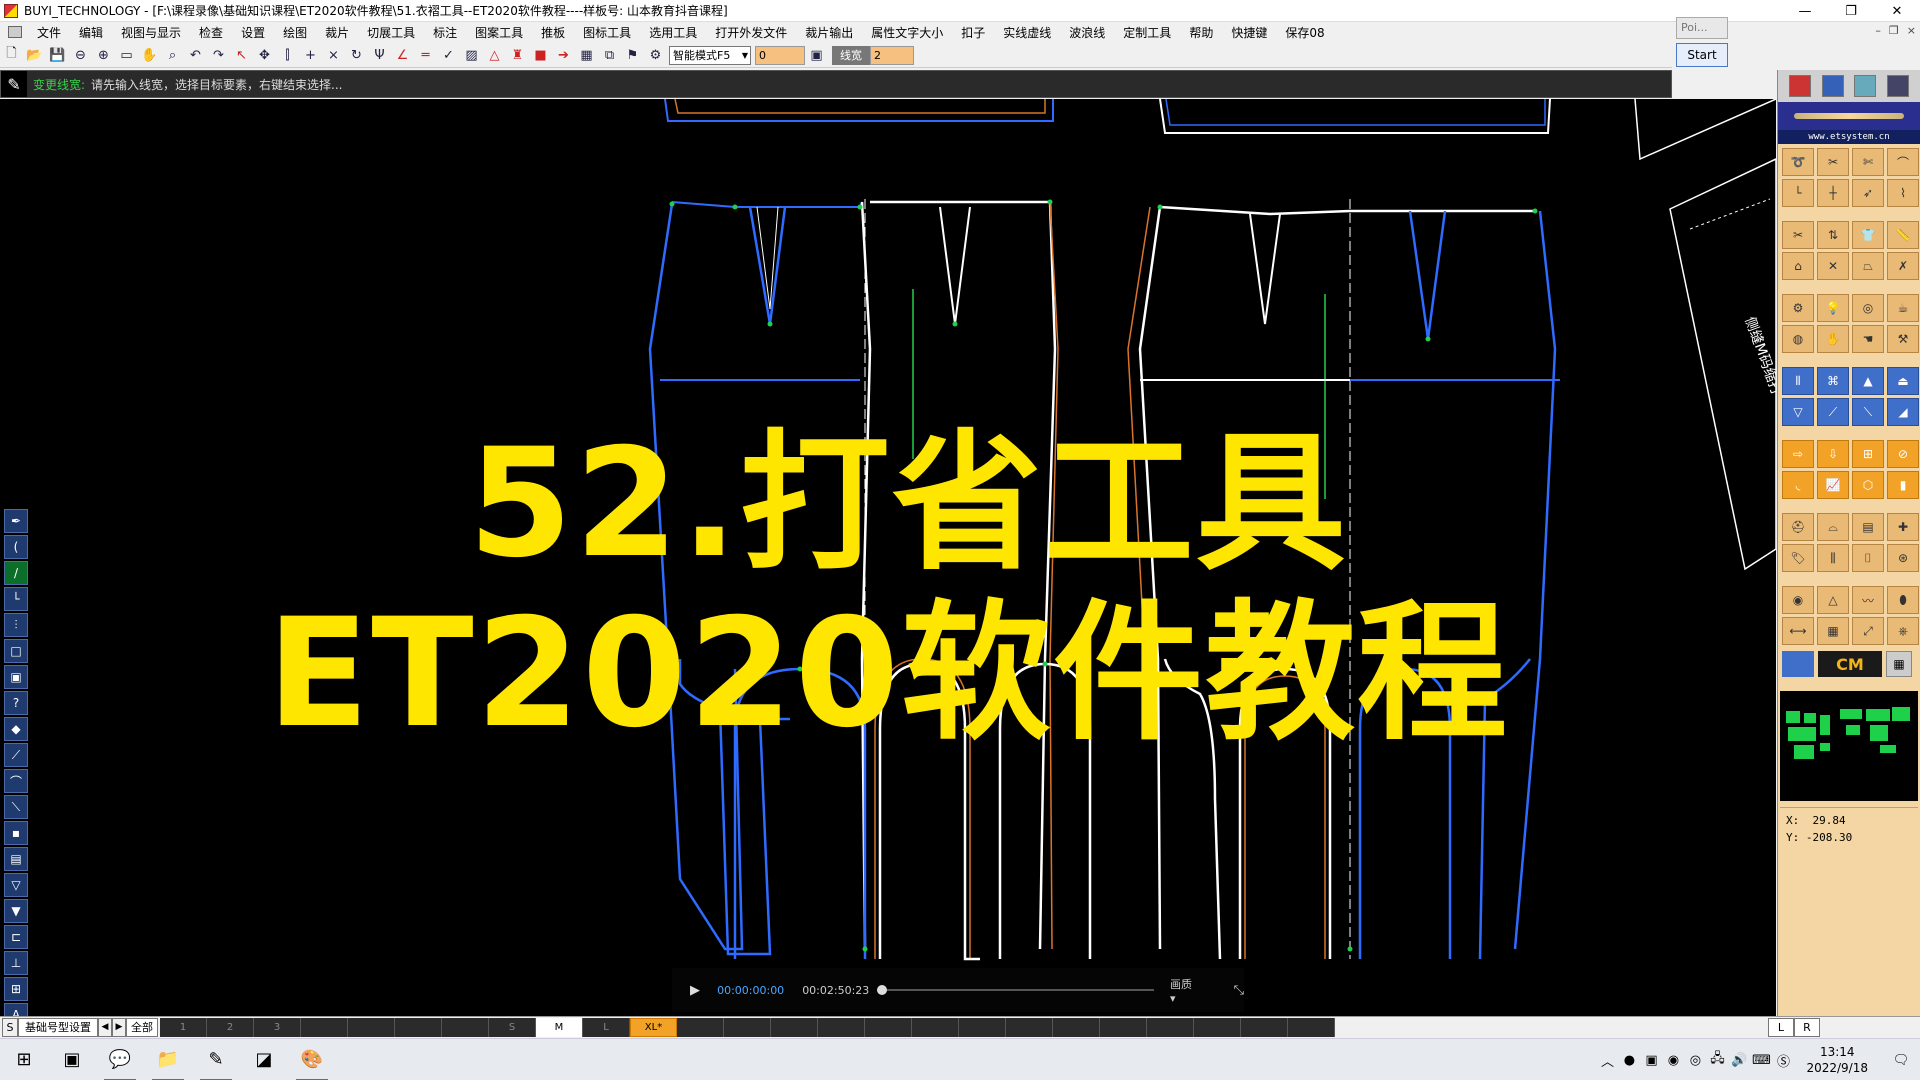 The image size is (1920, 1080). I want to click on volume-icon: 🔊, so click(1739, 1060).